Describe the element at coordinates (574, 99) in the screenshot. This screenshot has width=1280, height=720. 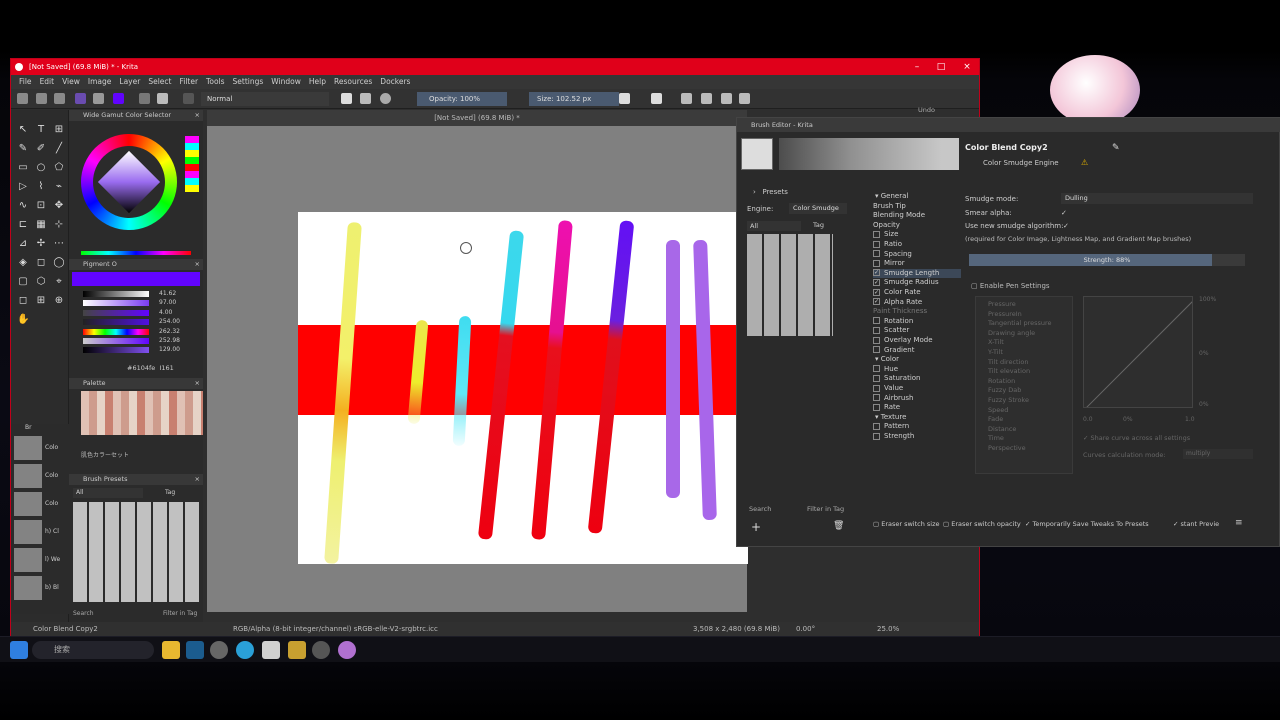
I see `size-slider: Size: 102.52 px` at that location.